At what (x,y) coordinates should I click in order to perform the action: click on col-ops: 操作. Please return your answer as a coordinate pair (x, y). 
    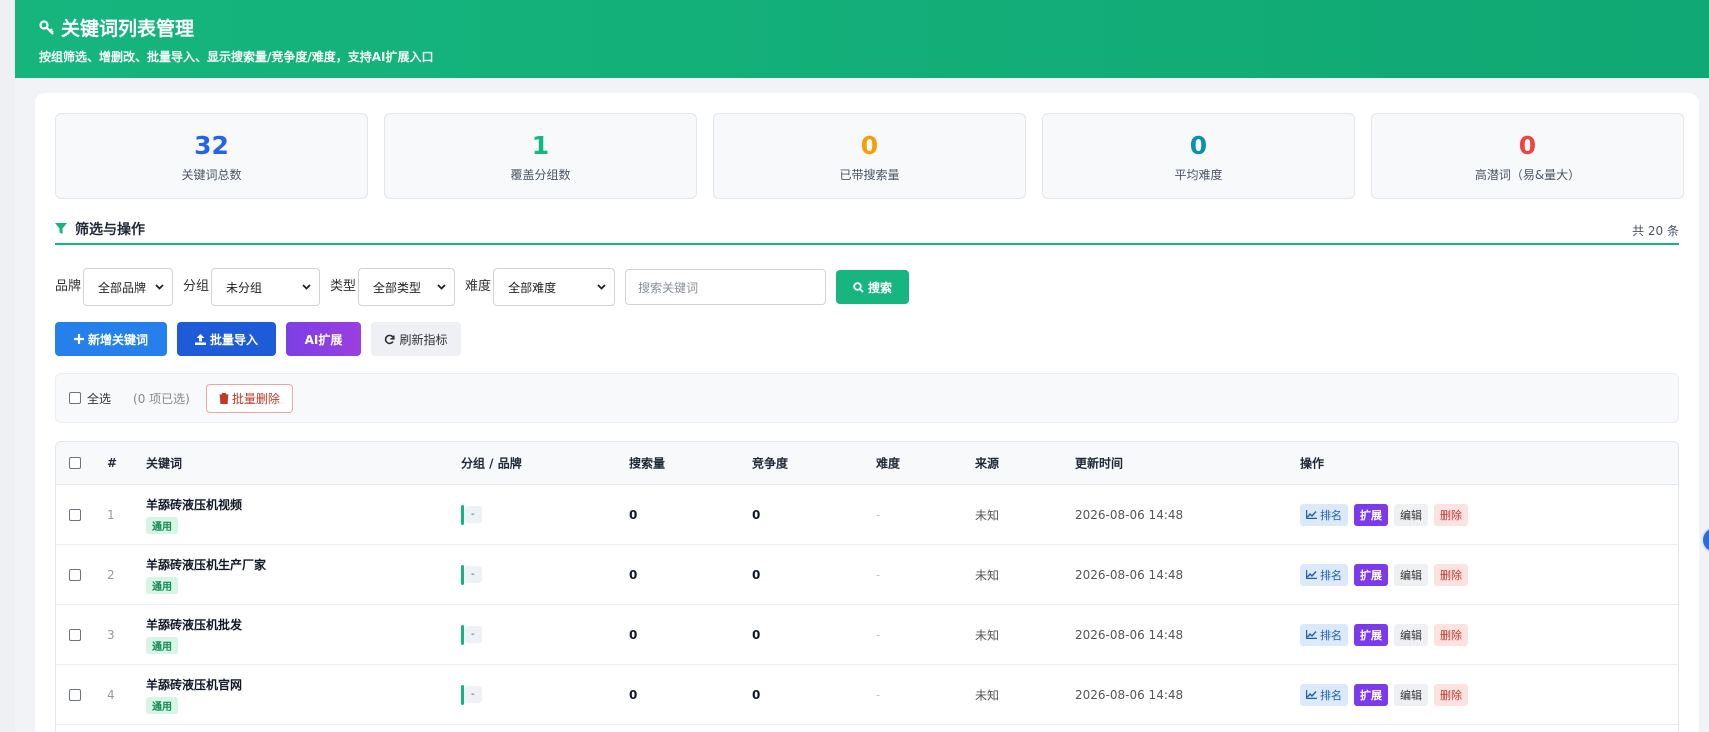
    Looking at the image, I should click on (1312, 463).